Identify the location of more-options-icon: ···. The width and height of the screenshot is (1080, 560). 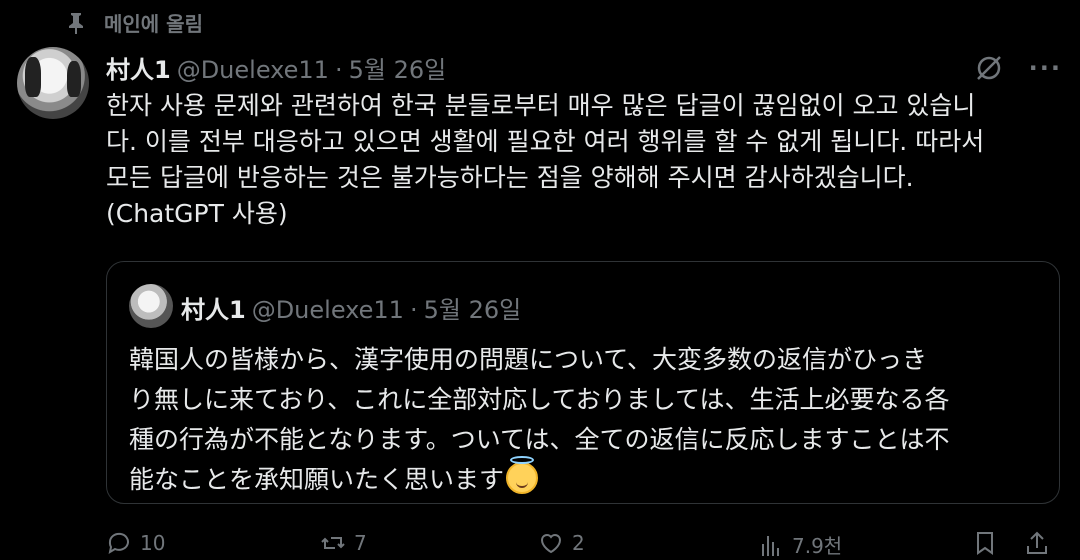
(1045, 68).